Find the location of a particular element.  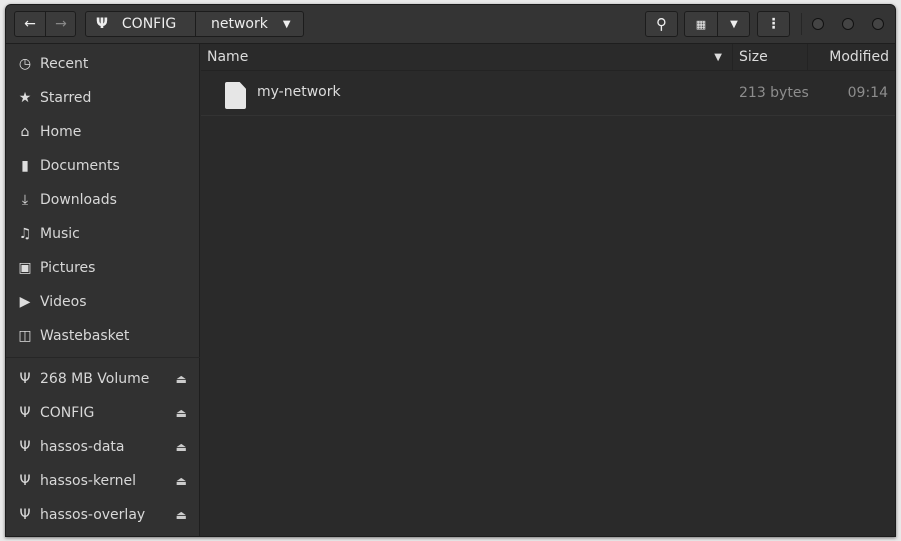

sidebar-item-label: Videos is located at coordinates (63, 302).